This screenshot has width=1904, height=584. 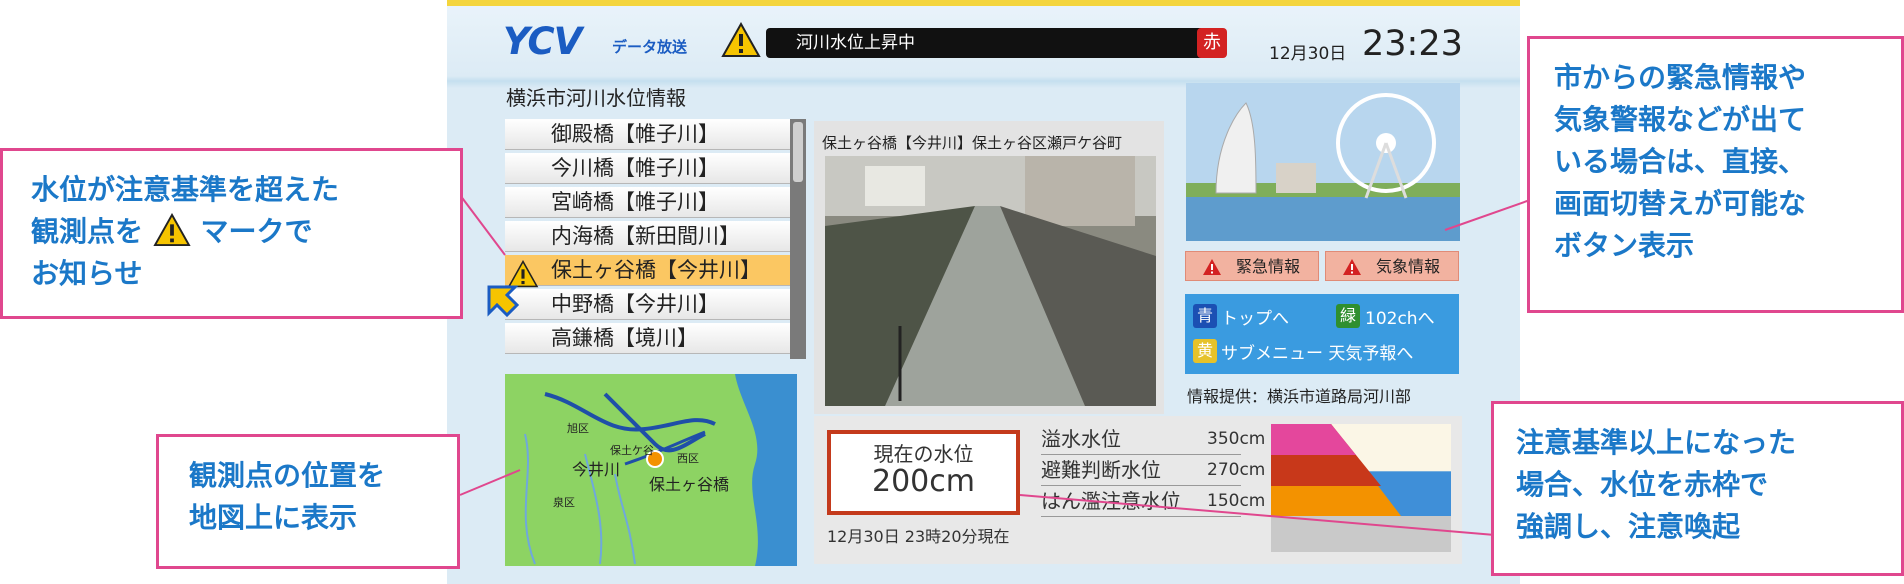 I want to click on callout-text: 画面切替えが可能な, so click(x=1680, y=203).